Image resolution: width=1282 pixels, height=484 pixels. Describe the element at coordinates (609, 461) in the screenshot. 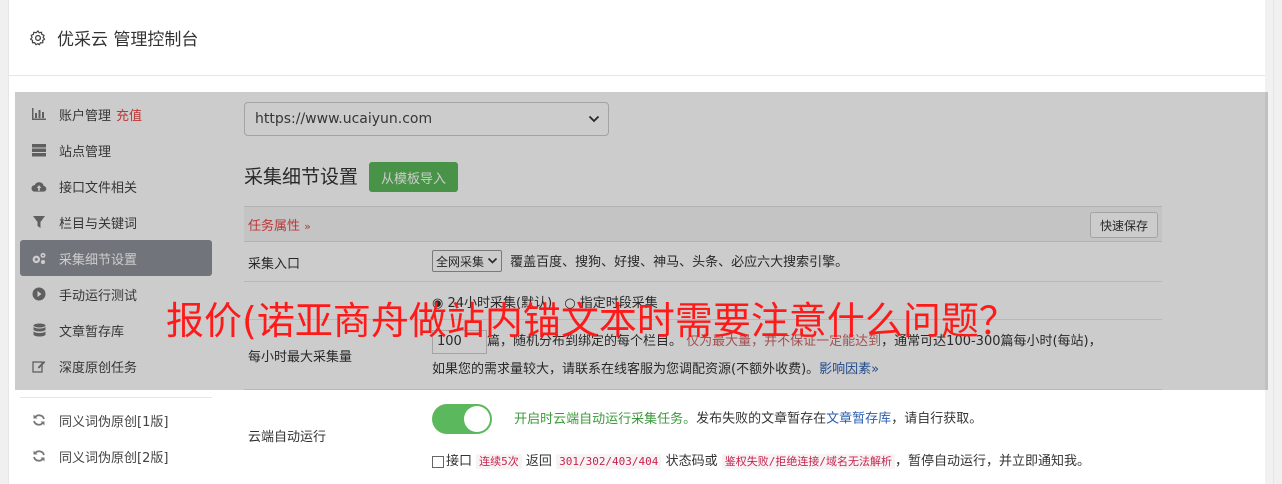

I see `api-code: 301/302/403/404` at that location.